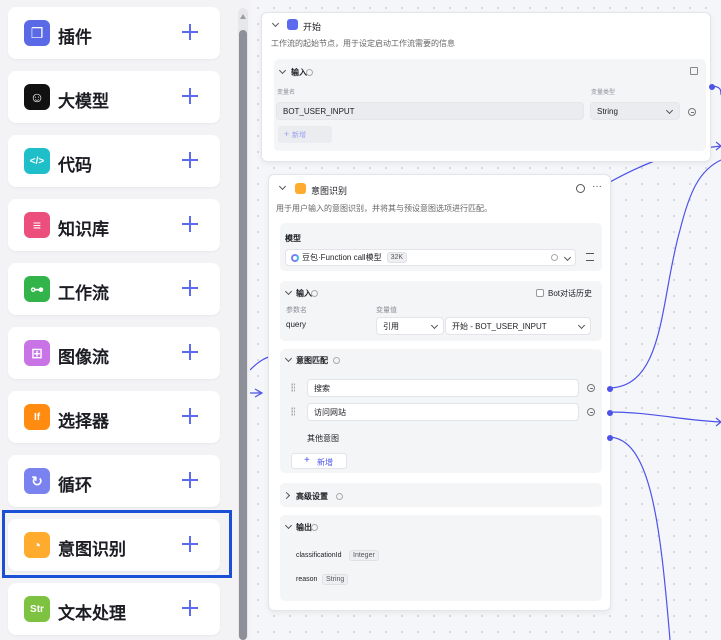  Describe the element at coordinates (75, 165) in the screenshot. I see `palette-item-label: 代码` at that location.